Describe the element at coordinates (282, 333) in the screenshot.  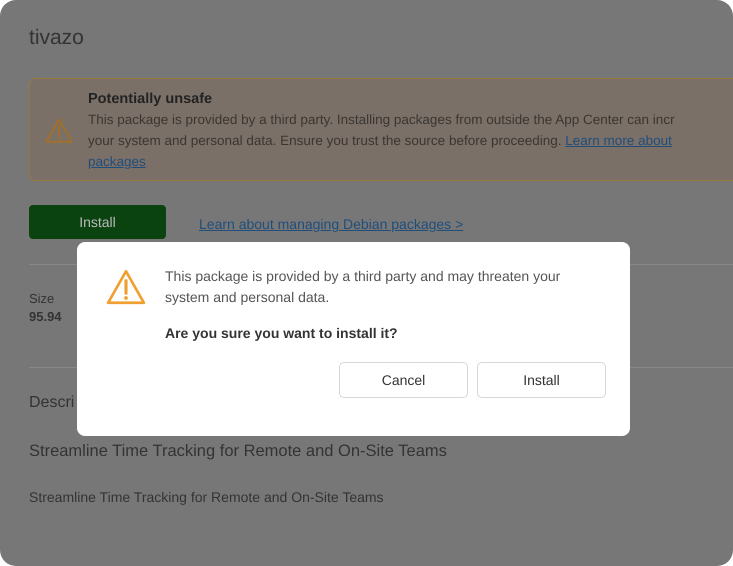
I see `dialog-question: Are you sure you want to install it?` at that location.